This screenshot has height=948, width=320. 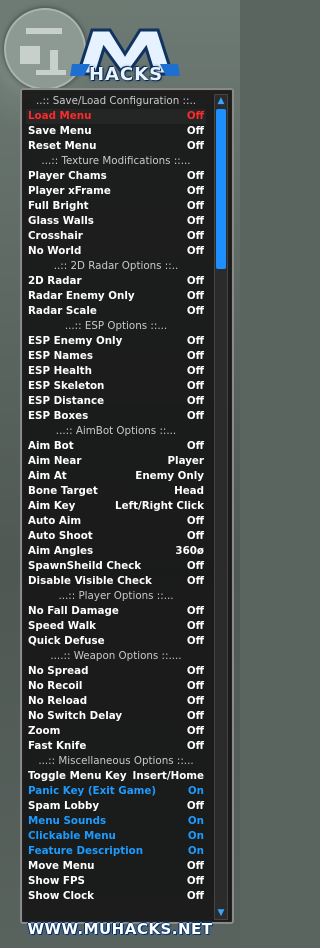 What do you see at coordinates (116, 491) in the screenshot?
I see `menu-item: Bone Target Head` at bounding box center [116, 491].